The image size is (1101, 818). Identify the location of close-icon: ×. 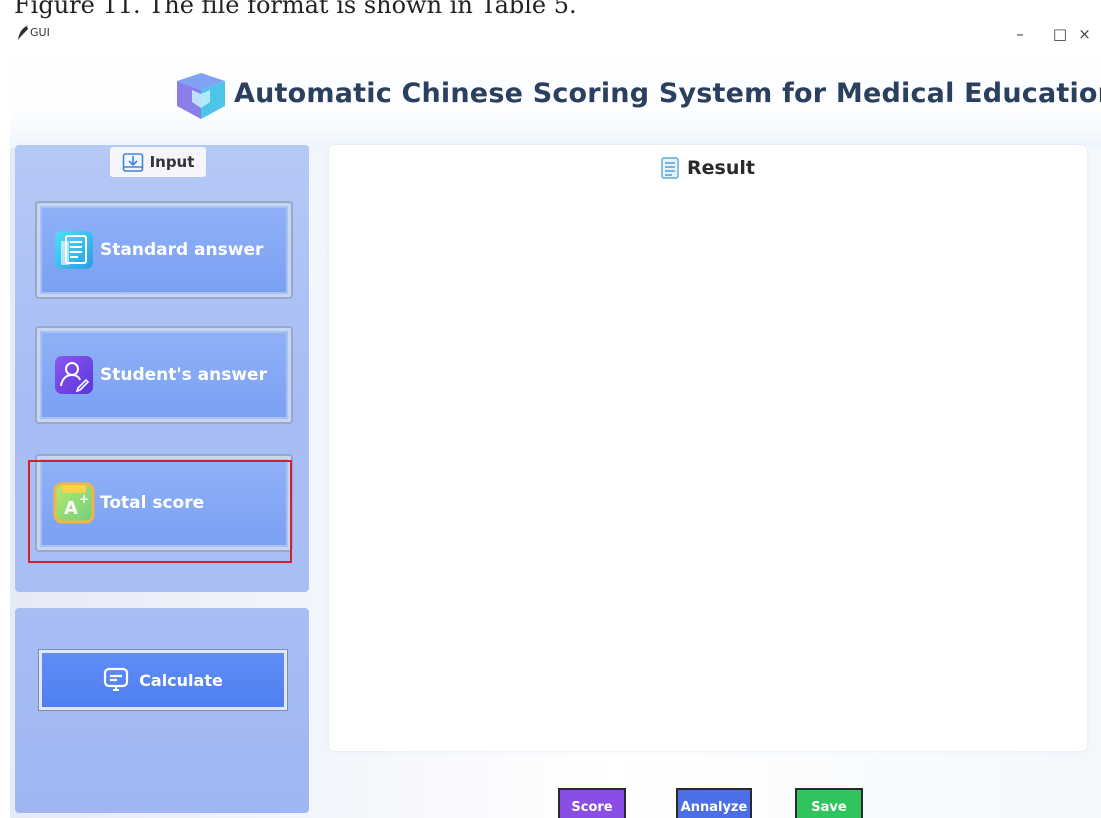
(1084, 34).